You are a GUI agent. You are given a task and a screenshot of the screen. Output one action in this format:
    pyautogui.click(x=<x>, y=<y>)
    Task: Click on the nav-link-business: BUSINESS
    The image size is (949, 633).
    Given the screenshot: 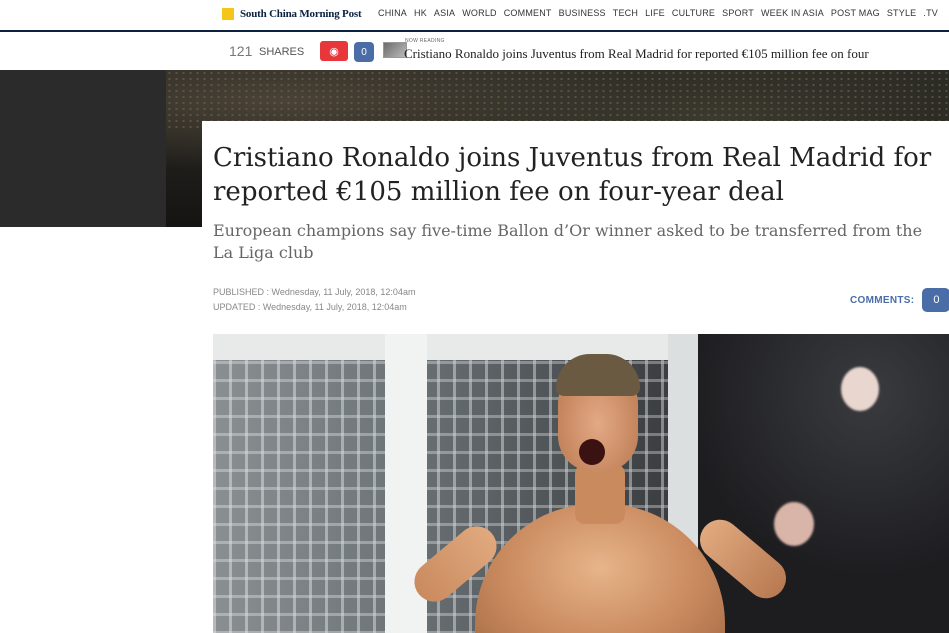 What is the action you would take?
    pyautogui.click(x=582, y=13)
    